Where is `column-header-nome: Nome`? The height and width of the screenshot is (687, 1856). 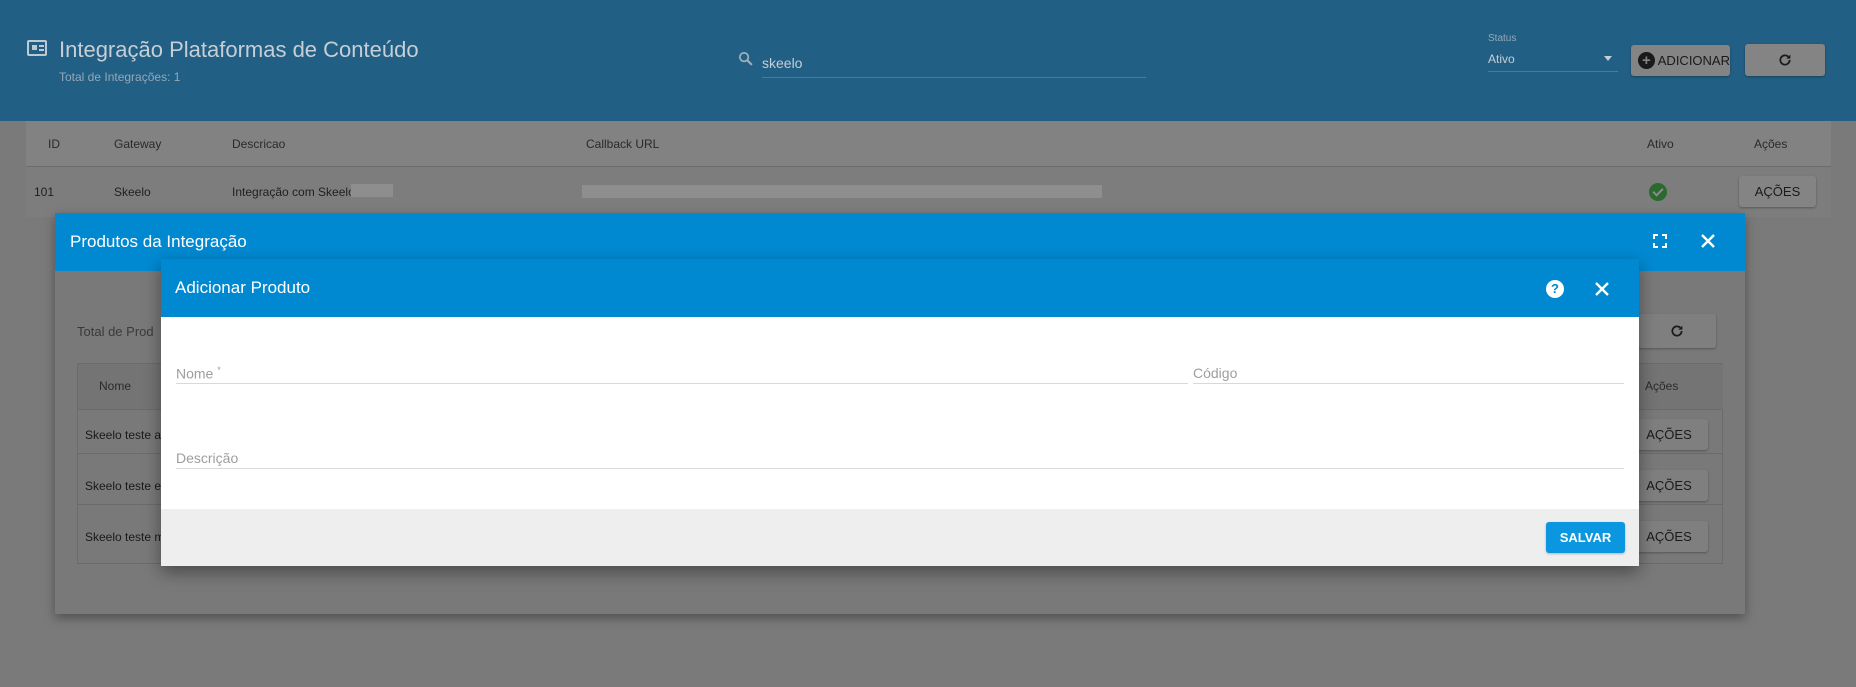
column-header-nome: Nome is located at coordinates (115, 386).